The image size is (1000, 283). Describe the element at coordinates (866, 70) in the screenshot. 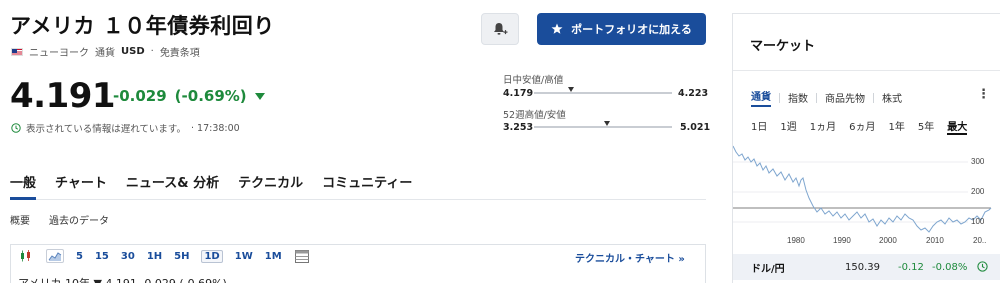

I see `market-panel-divider` at that location.